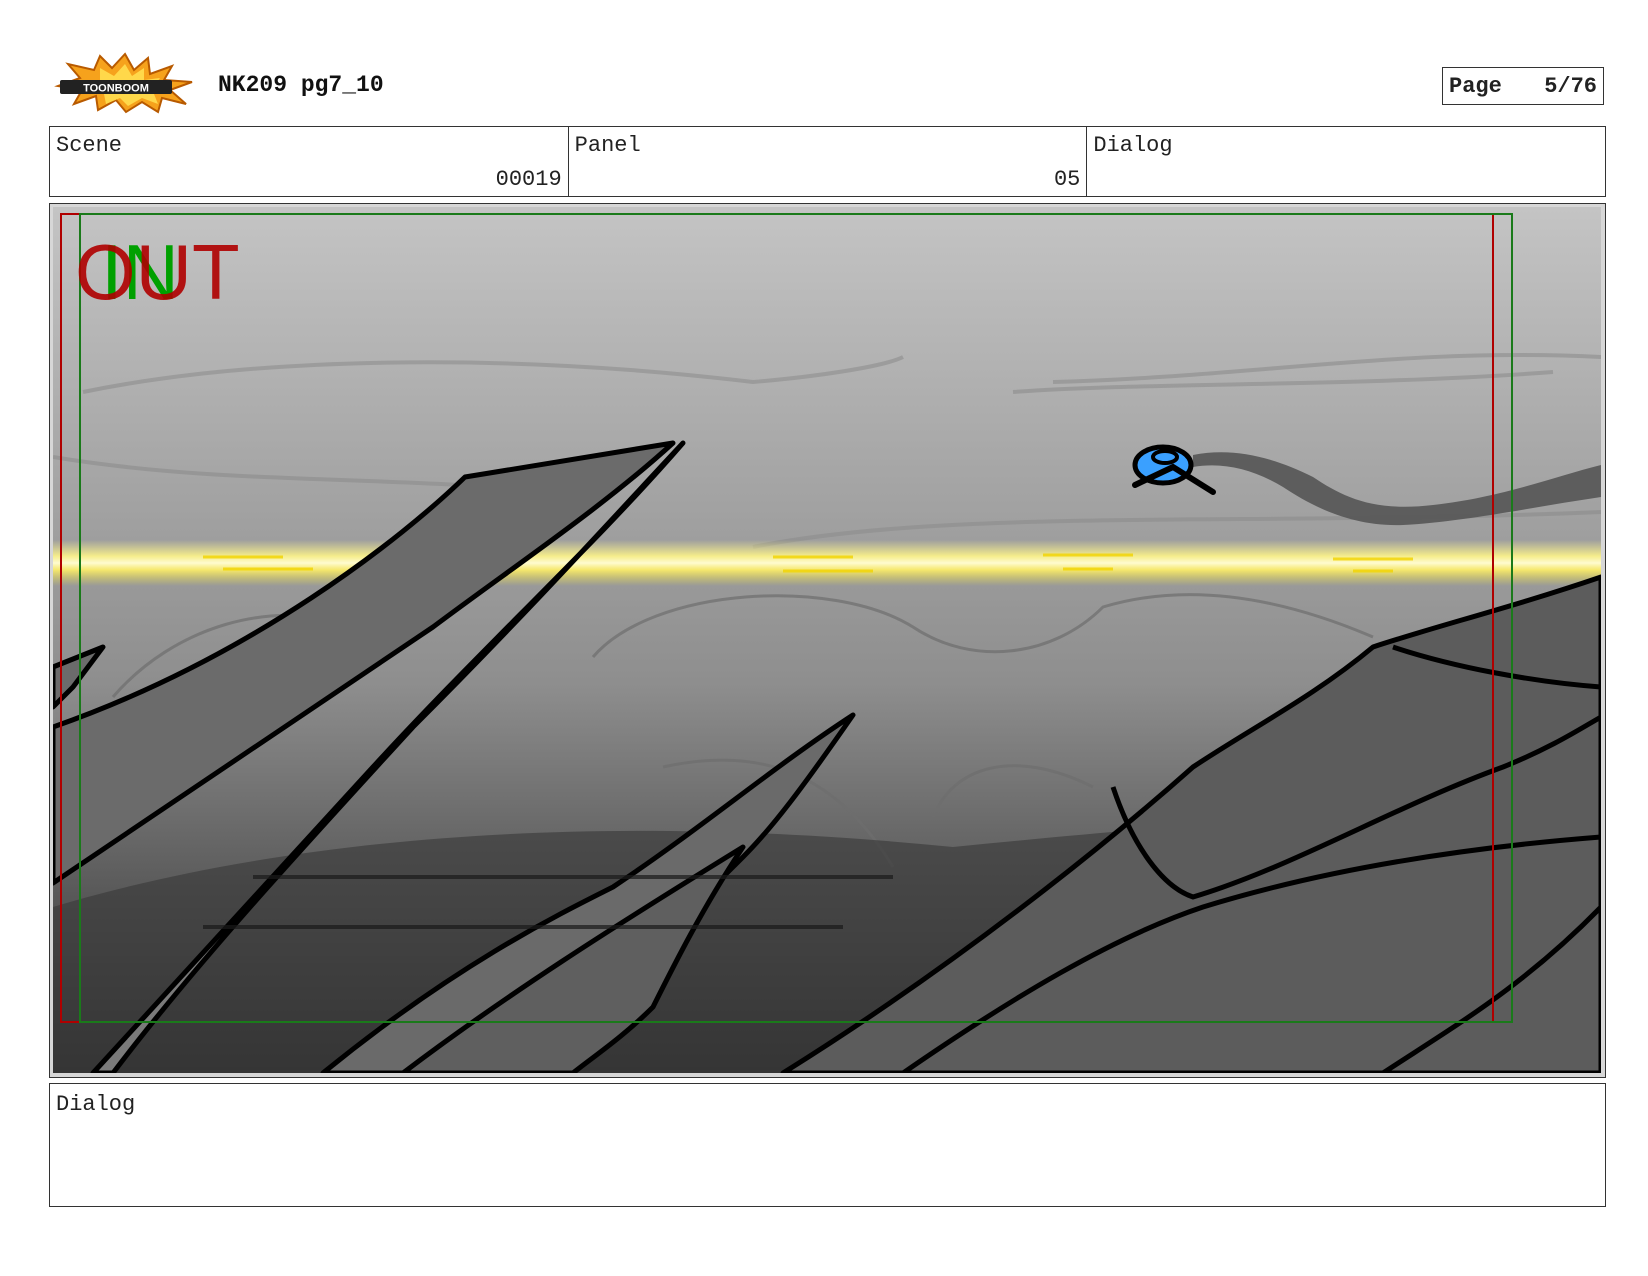 The height and width of the screenshot is (1276, 1648). Describe the element at coordinates (116, 89) in the screenshot. I see `logo-text: TOONBOOM` at that location.